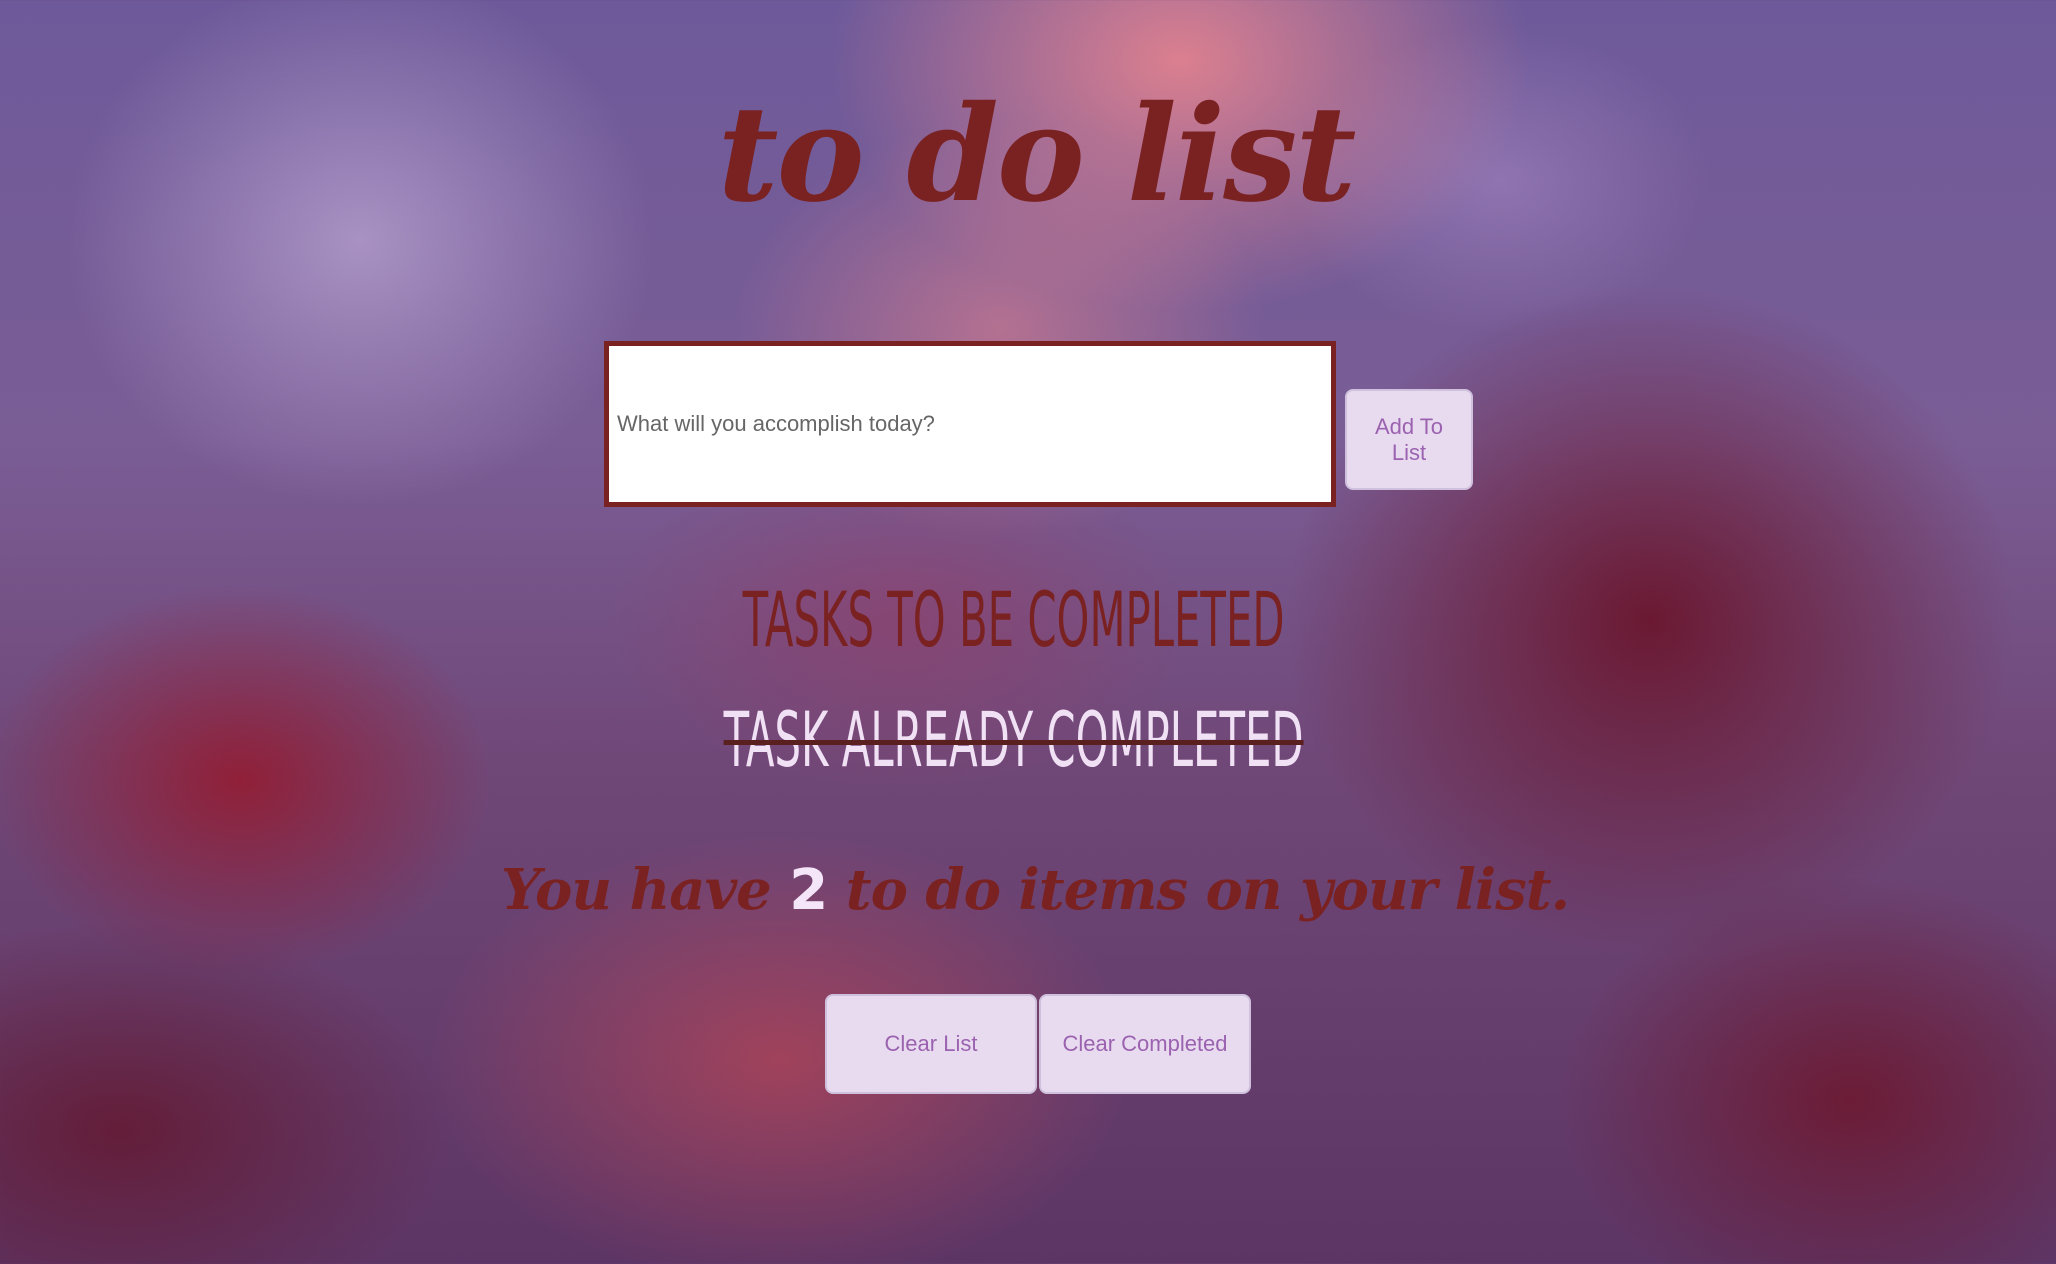 The width and height of the screenshot is (2056, 1264). What do you see at coordinates (1013, 740) in the screenshot?
I see `task-item-completed: task already completed` at bounding box center [1013, 740].